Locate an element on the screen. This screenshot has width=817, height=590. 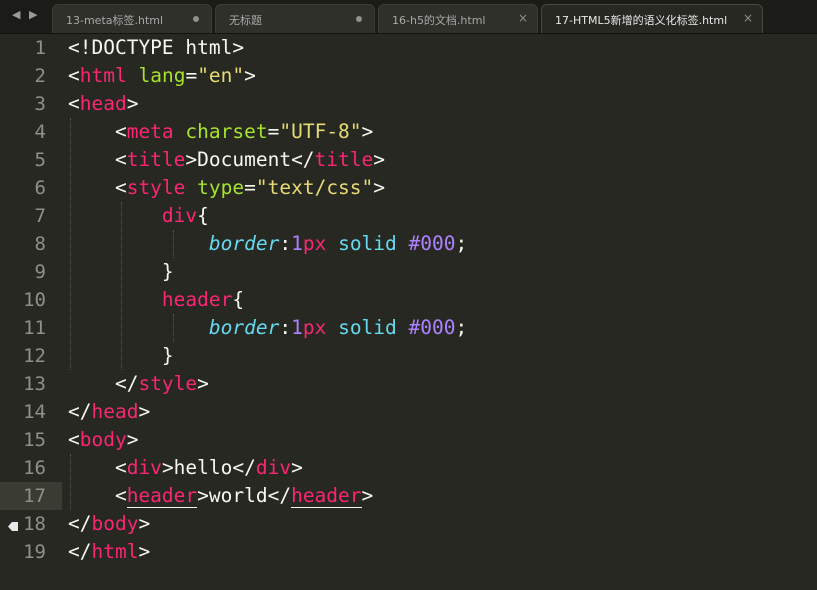
nav-left-icon: ◀ is located at coordinates (16, 14).